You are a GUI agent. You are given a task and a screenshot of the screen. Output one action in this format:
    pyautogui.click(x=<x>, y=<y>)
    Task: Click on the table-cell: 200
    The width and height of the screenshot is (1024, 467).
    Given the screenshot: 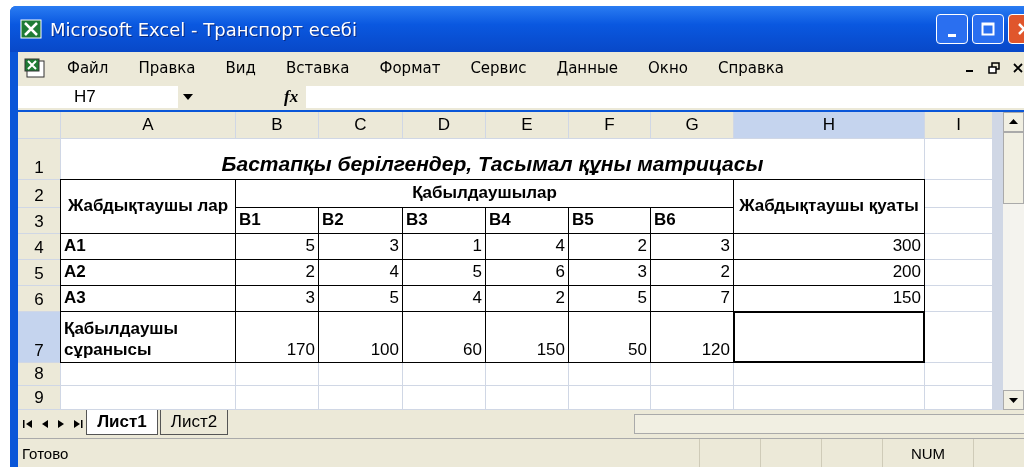 What is the action you would take?
    pyautogui.click(x=829, y=272)
    